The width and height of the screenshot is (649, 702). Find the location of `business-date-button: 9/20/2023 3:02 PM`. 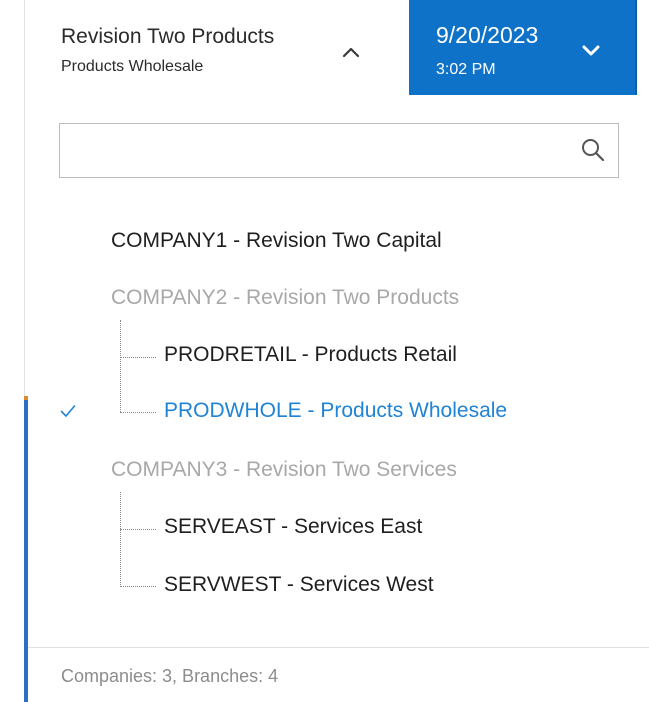

business-date-button: 9/20/2023 3:02 PM is located at coordinates (522, 47).